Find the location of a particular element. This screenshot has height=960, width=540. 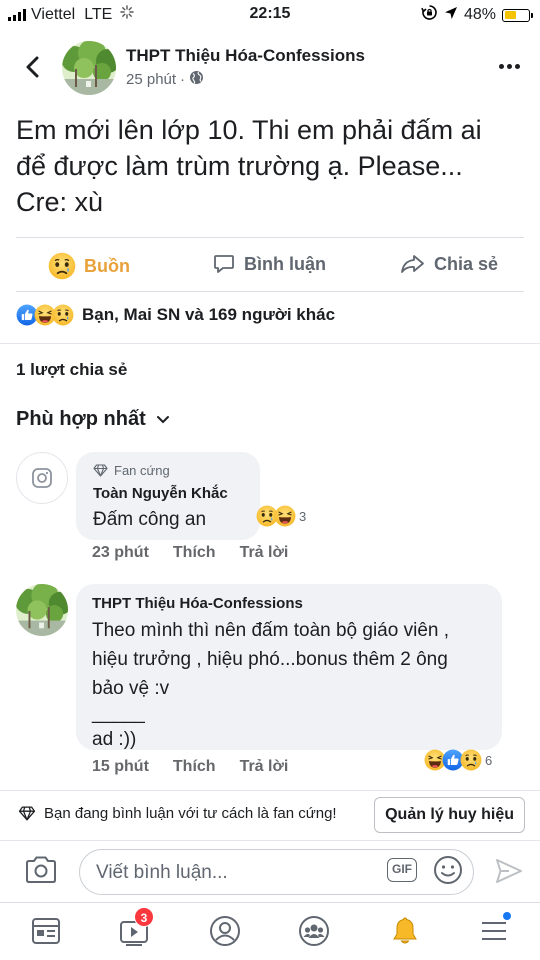

share-label: Chia sẻ is located at coordinates (466, 263).